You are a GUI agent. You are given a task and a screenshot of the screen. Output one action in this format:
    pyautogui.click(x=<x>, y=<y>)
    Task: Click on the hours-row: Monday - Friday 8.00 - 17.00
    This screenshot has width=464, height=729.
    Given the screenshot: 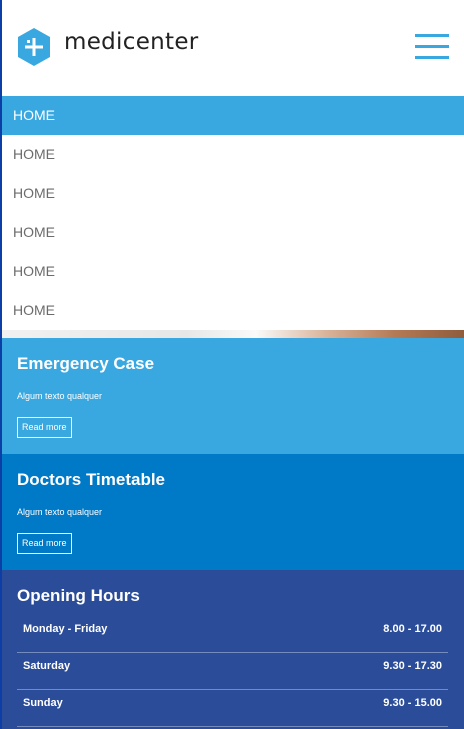 What is the action you would take?
    pyautogui.click(x=232, y=634)
    